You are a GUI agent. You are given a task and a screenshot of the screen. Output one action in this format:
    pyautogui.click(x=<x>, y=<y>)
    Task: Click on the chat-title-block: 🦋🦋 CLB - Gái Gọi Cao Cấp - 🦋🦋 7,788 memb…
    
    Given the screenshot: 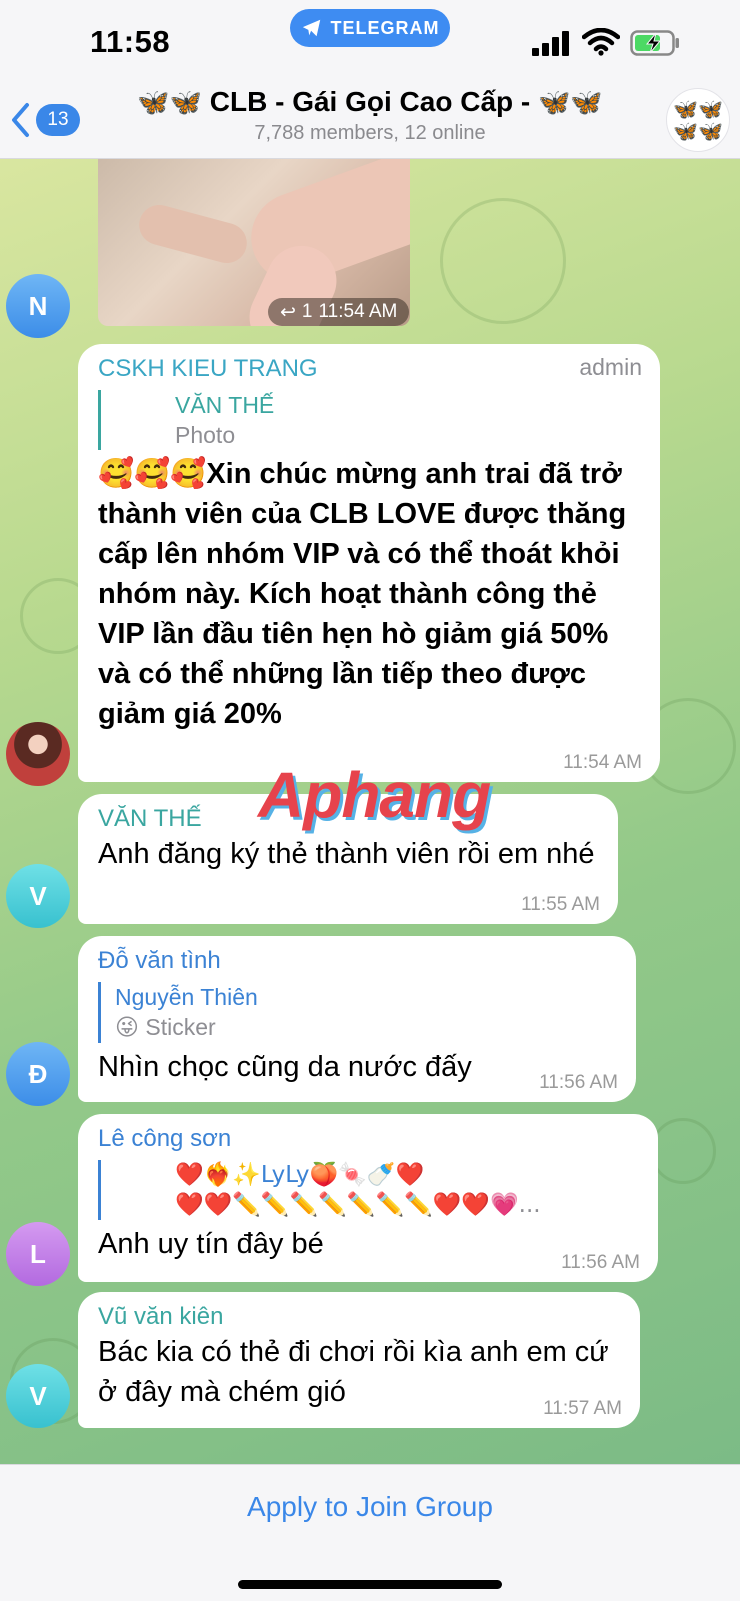 What is the action you would take?
    pyautogui.click(x=370, y=115)
    